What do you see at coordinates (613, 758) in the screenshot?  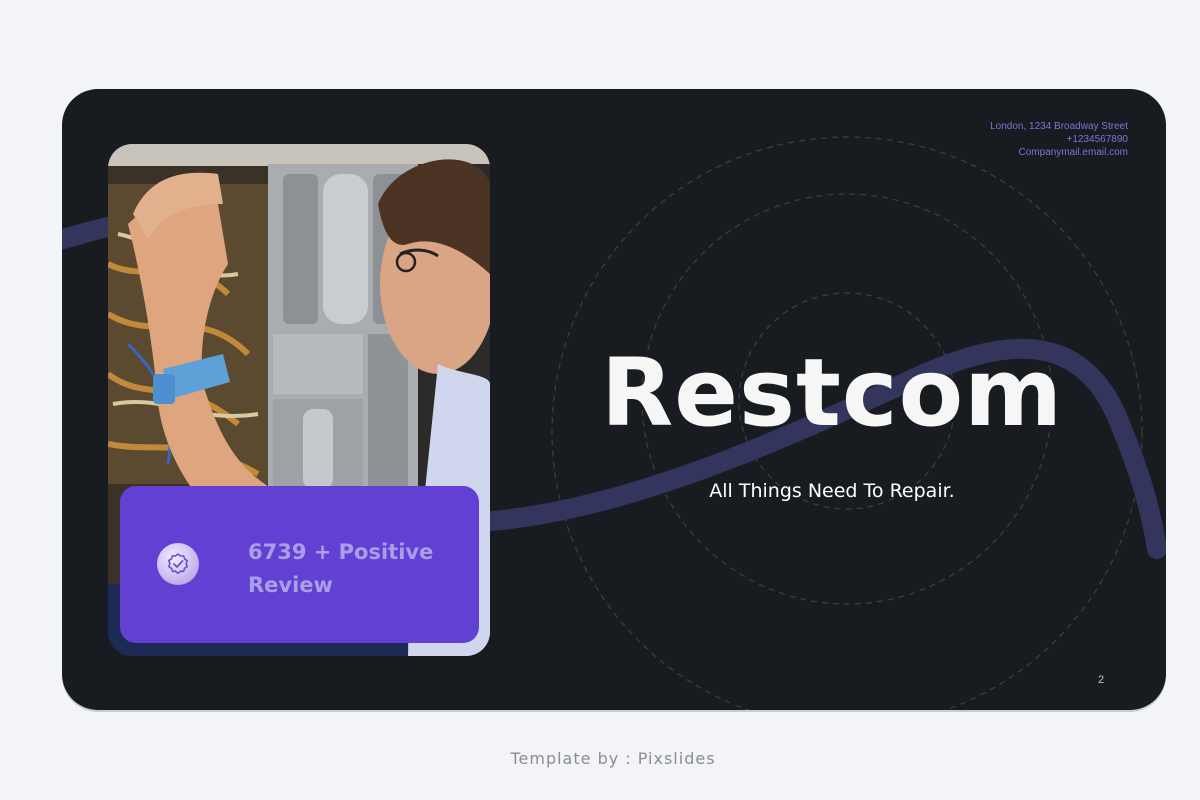 I see `template-credit: Template by : Pixslides` at bounding box center [613, 758].